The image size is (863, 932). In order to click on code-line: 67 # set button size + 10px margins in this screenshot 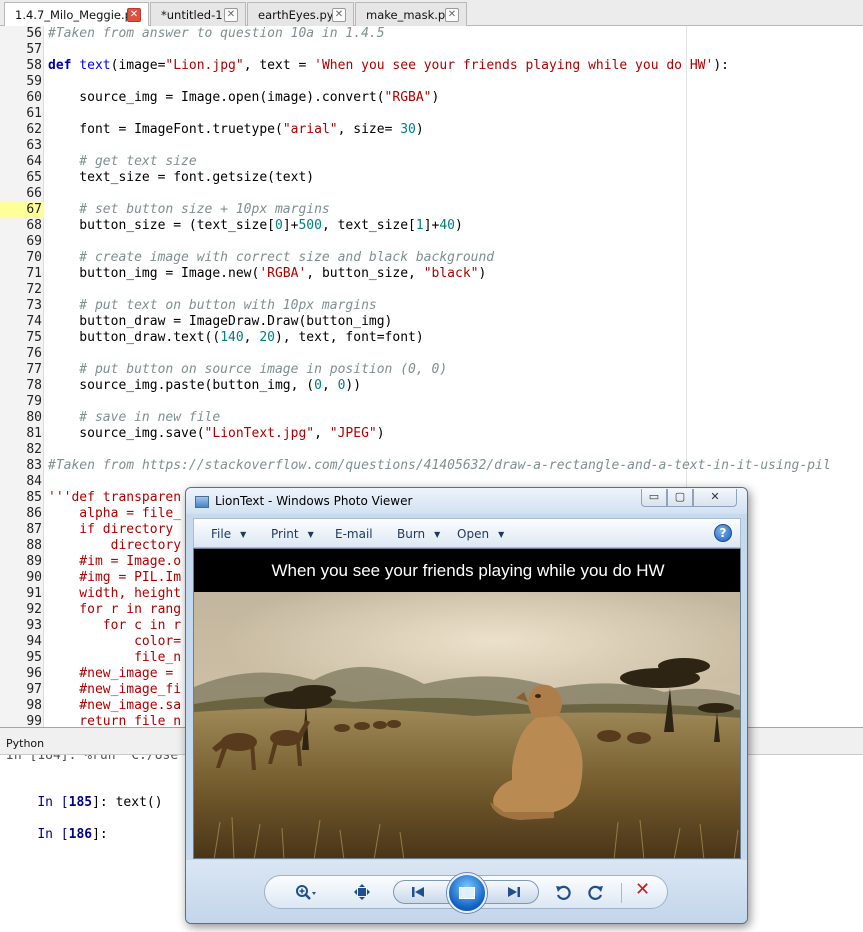, I will do `click(431, 210)`.